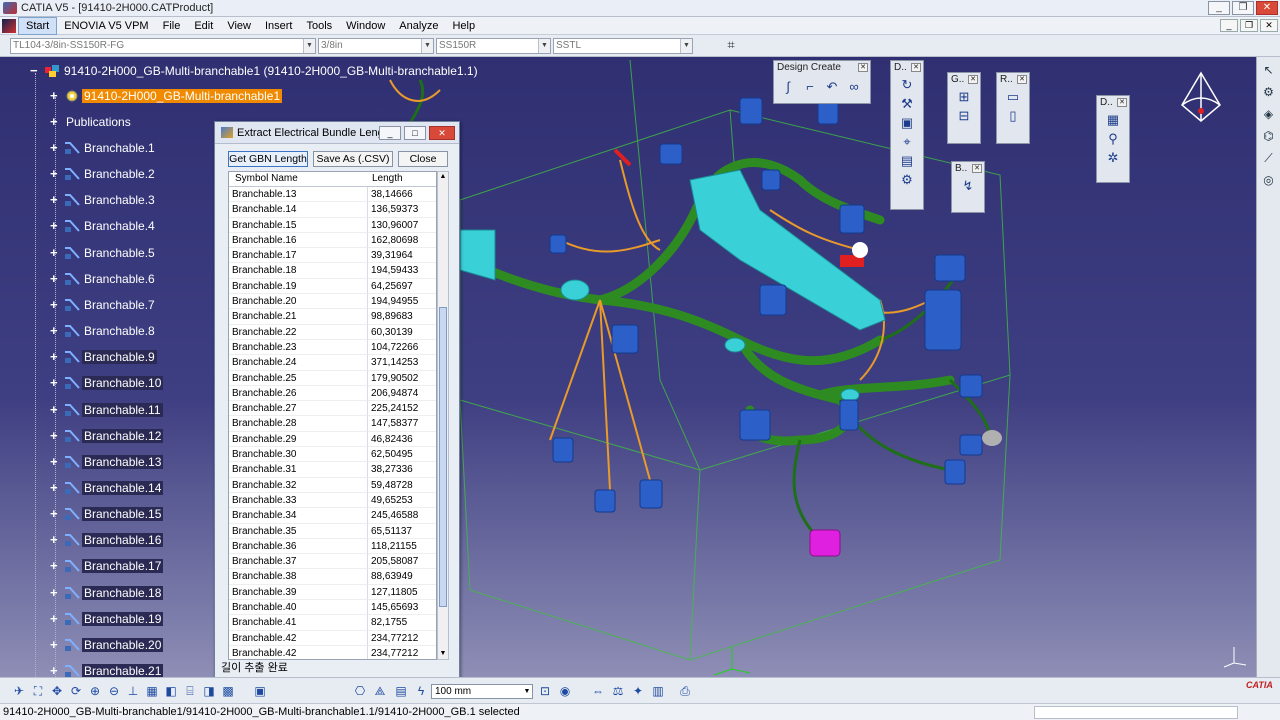  What do you see at coordinates (1243, 8) in the screenshot?
I see `restore-button: ❐` at bounding box center [1243, 8].